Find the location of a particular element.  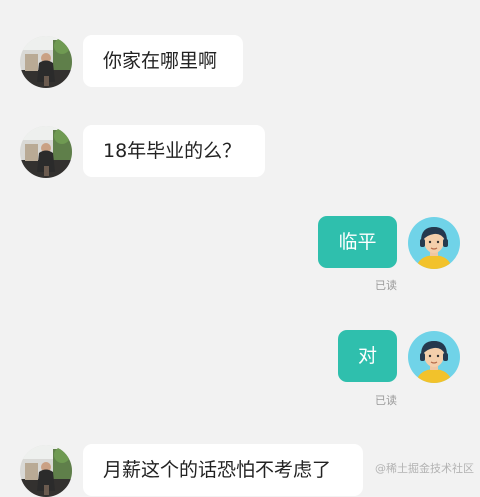

message-text: 18年毕业的么？ is located at coordinates (172, 150).